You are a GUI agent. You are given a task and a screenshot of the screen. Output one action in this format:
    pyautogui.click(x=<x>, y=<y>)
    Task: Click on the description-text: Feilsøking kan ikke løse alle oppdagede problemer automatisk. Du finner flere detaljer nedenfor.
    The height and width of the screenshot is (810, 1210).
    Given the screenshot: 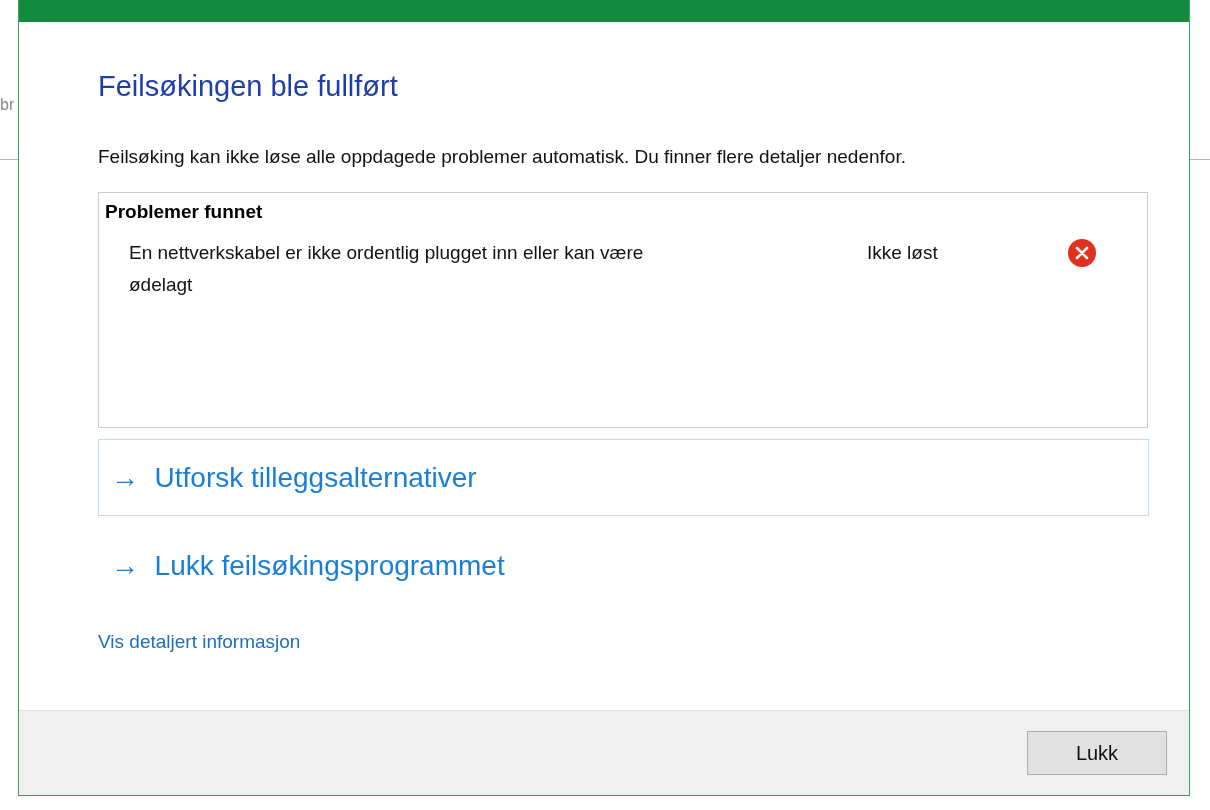 What is the action you would take?
    pyautogui.click(x=502, y=157)
    